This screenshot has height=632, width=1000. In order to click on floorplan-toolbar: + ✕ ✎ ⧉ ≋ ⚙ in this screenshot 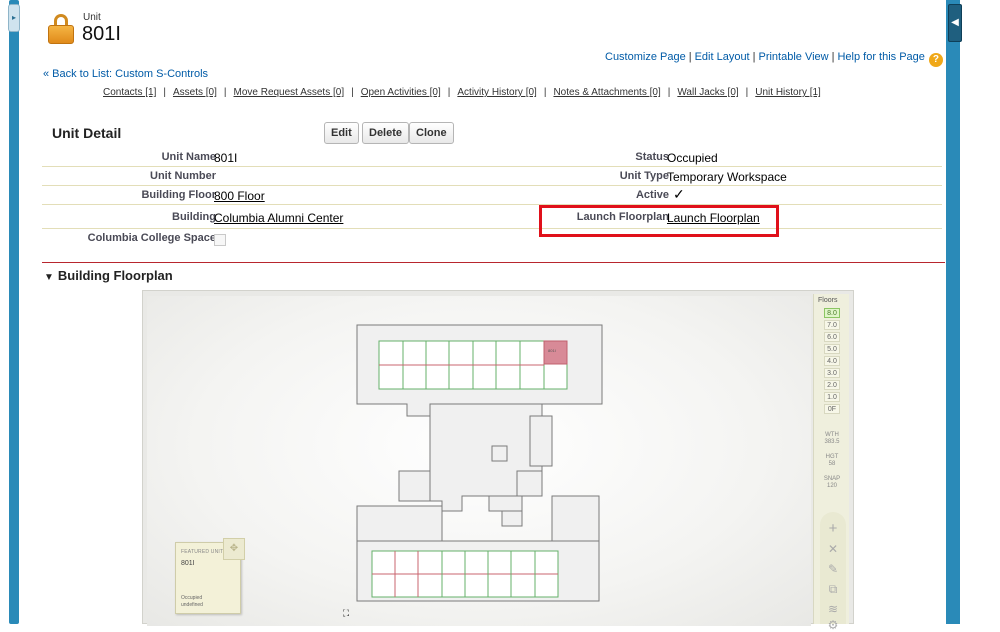, I will do `click(833, 572)`.